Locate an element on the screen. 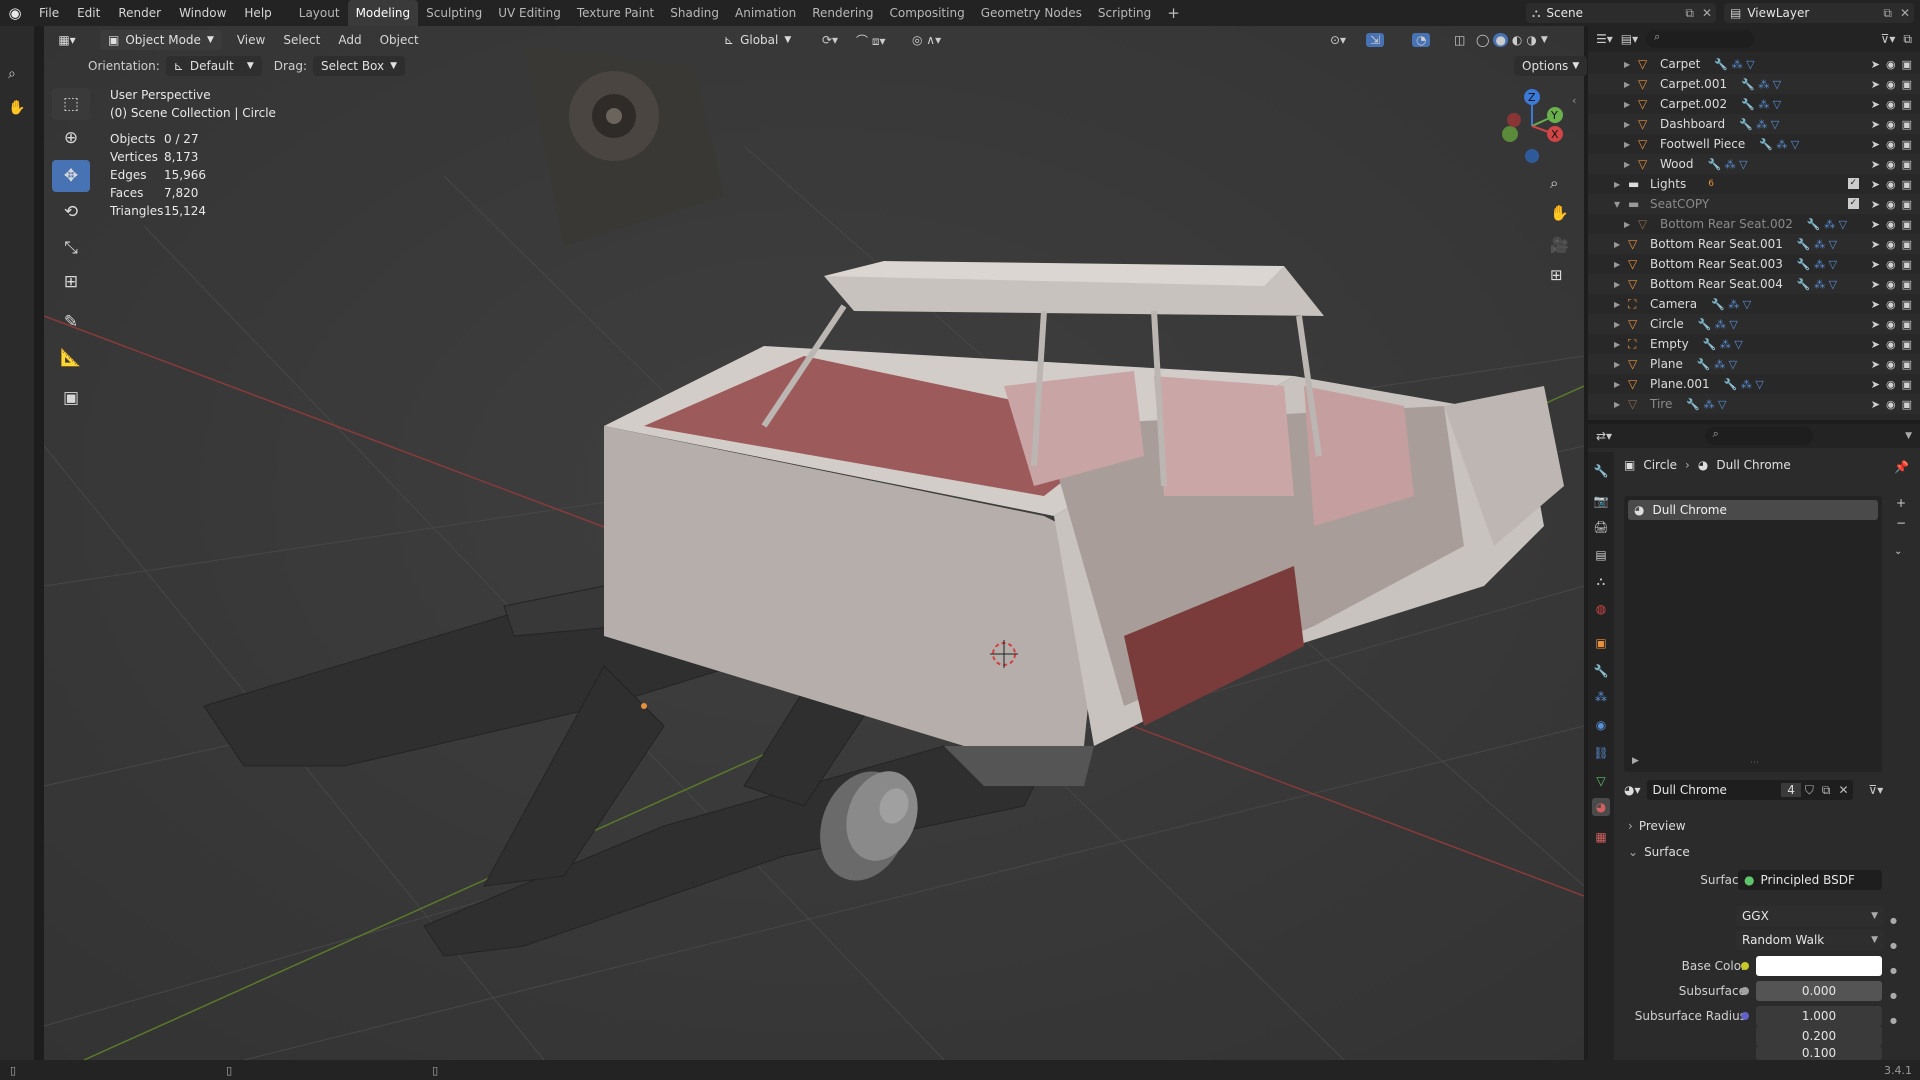 This screenshot has height=1080, width=1920. overlay-toggle-icon: ◔ is located at coordinates (1421, 40).